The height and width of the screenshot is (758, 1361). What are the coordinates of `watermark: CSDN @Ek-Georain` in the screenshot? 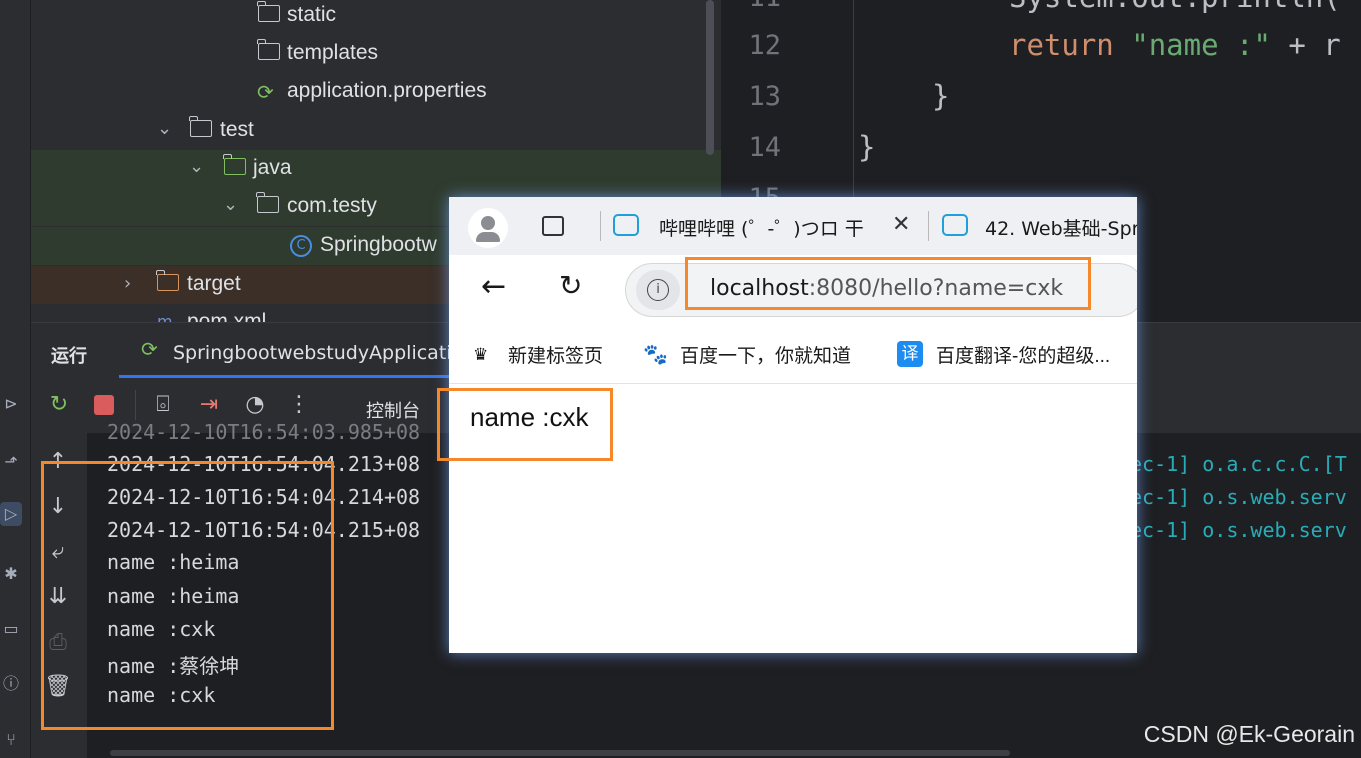 It's located at (1249, 734).